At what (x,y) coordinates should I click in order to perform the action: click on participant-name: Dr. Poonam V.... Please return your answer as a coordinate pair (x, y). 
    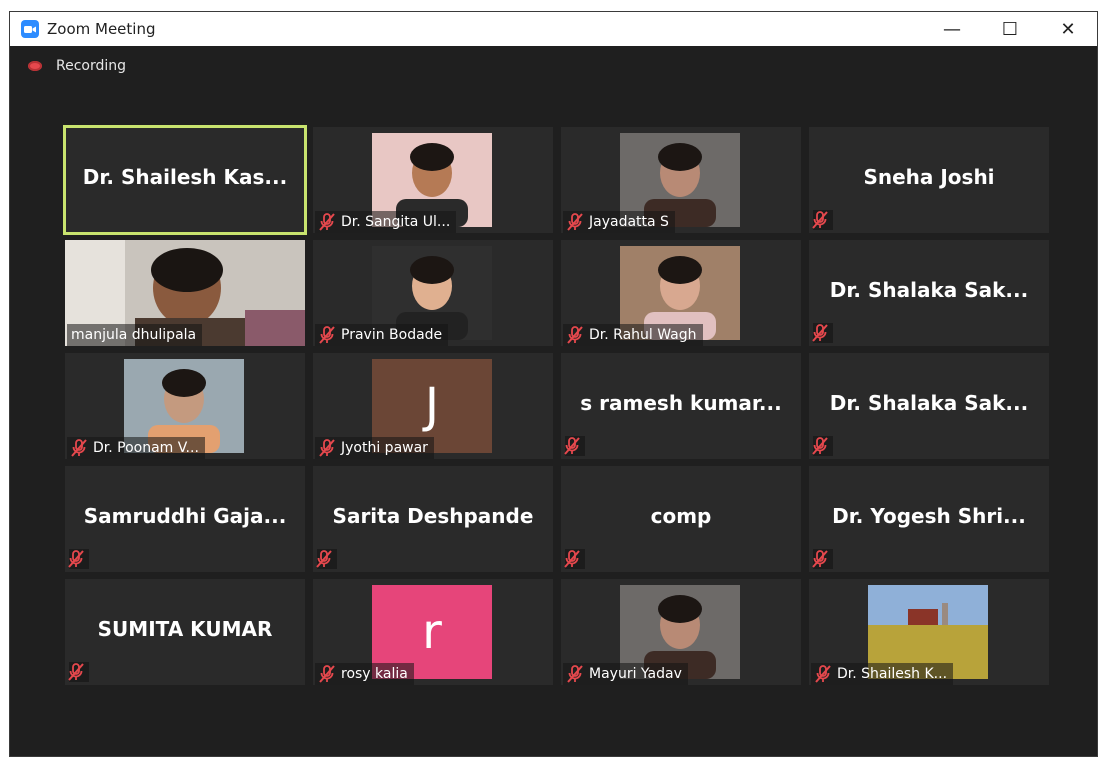
    Looking at the image, I should click on (146, 448).